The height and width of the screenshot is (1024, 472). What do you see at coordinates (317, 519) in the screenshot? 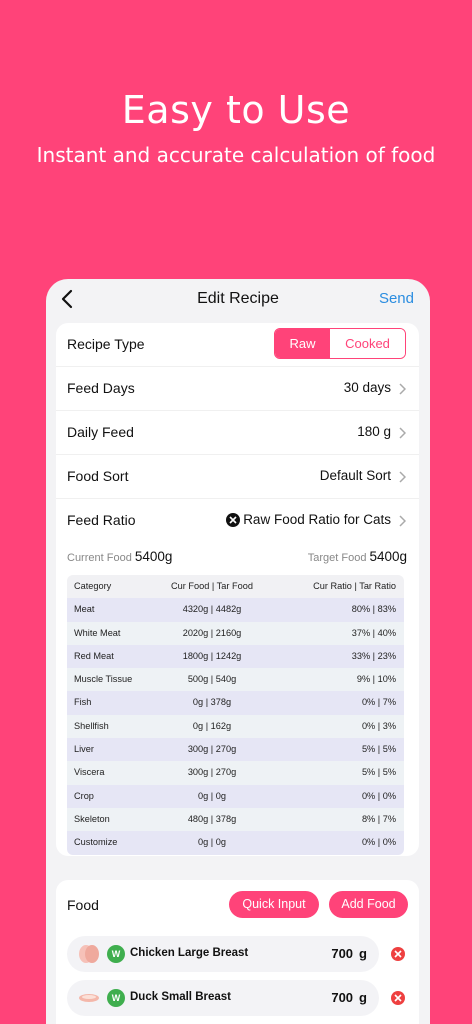
I see `feed-ratio-value: Raw Food Ratio for Cats` at bounding box center [317, 519].